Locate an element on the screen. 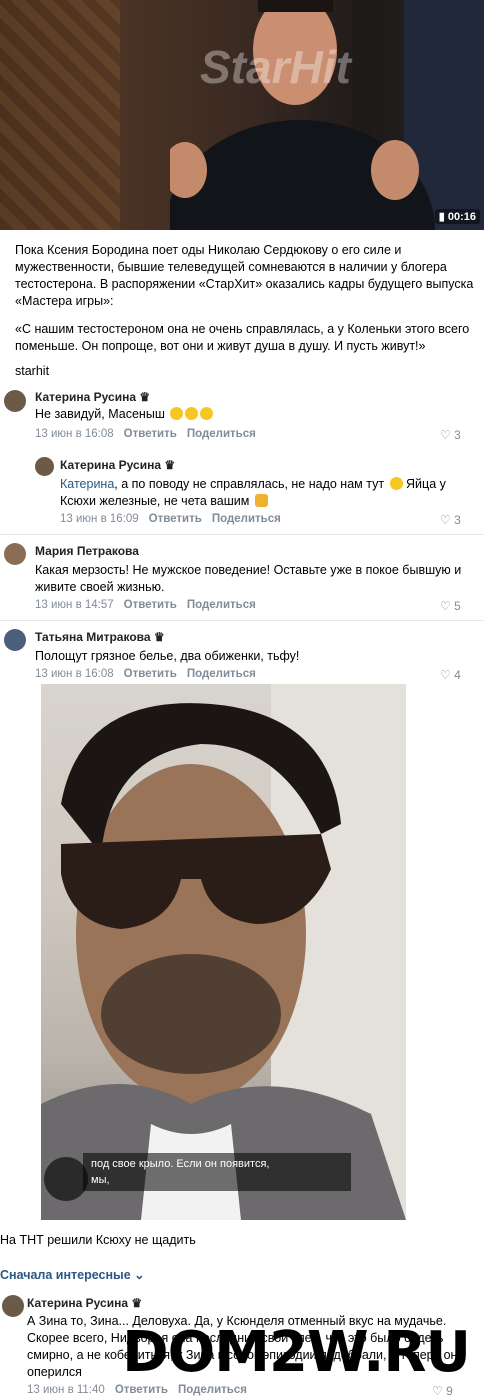  comment-text: Не завидуй, Масеныш is located at coordinates (124, 414).